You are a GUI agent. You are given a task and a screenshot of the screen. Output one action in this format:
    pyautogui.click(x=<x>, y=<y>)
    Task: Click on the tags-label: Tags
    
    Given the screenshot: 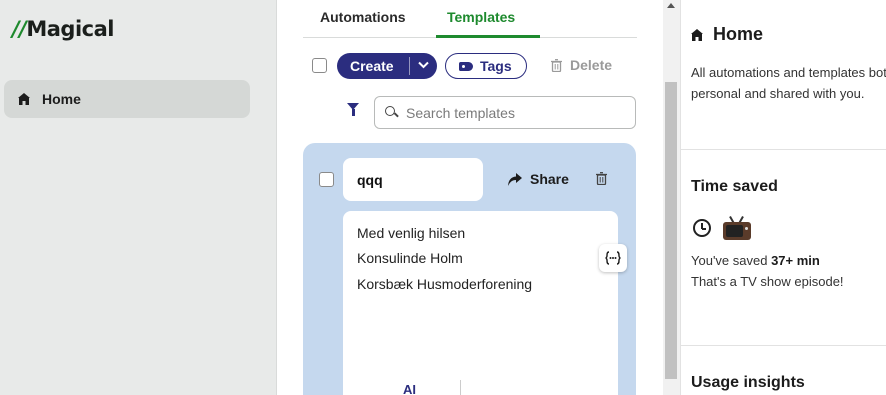 What is the action you would take?
    pyautogui.click(x=496, y=66)
    